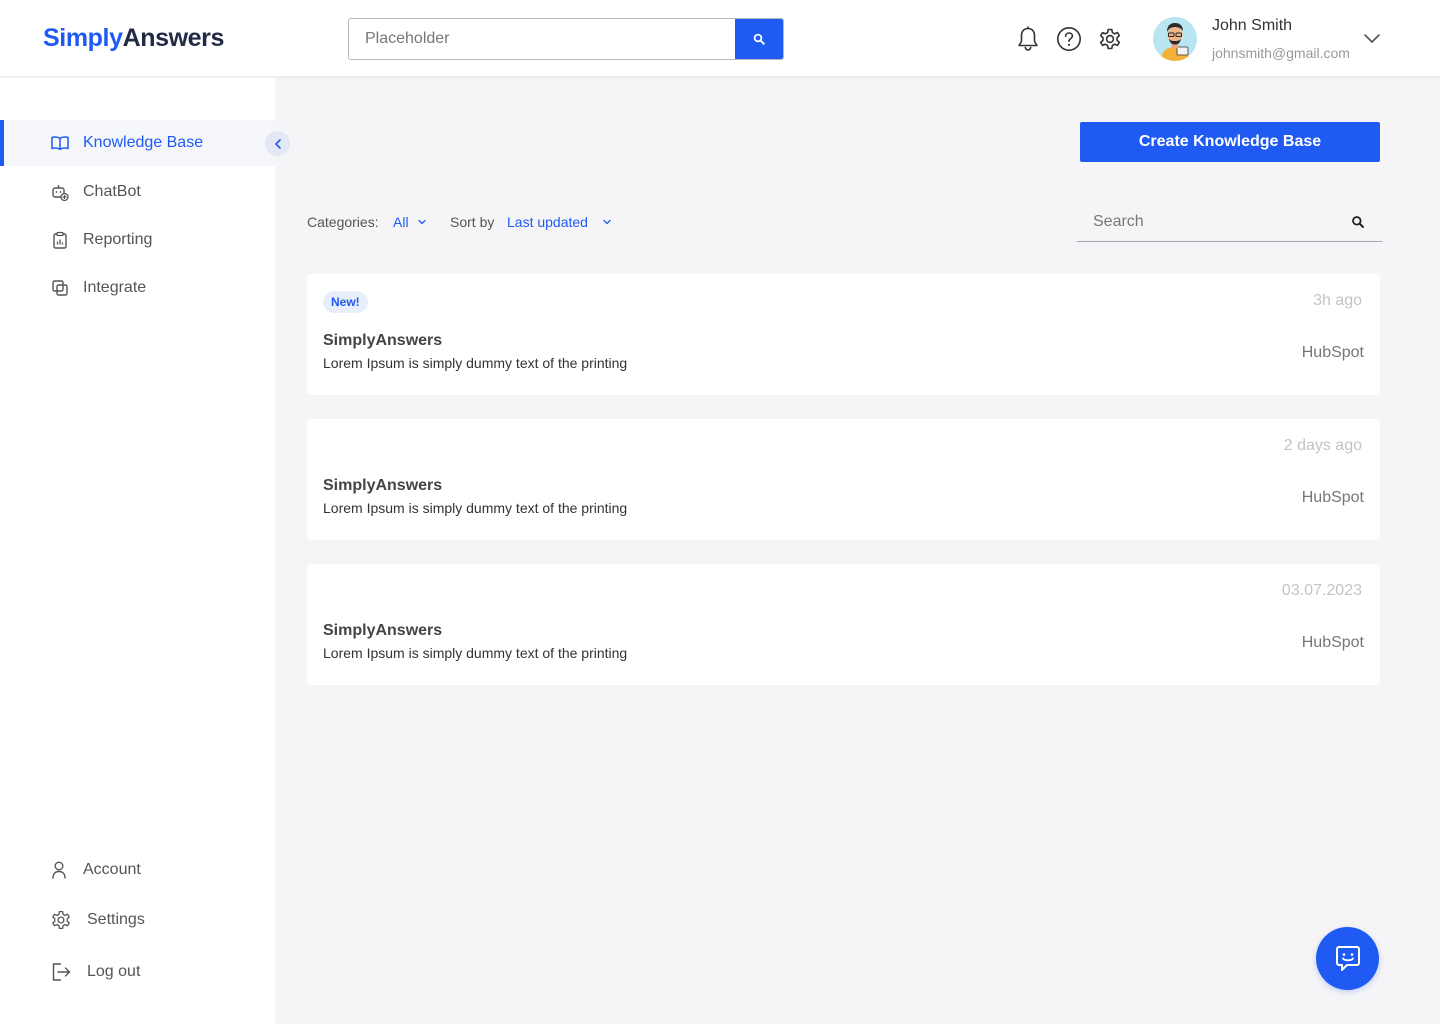  Describe the element at coordinates (115, 287) in the screenshot. I see `sidebar-item-label: Integrate` at that location.